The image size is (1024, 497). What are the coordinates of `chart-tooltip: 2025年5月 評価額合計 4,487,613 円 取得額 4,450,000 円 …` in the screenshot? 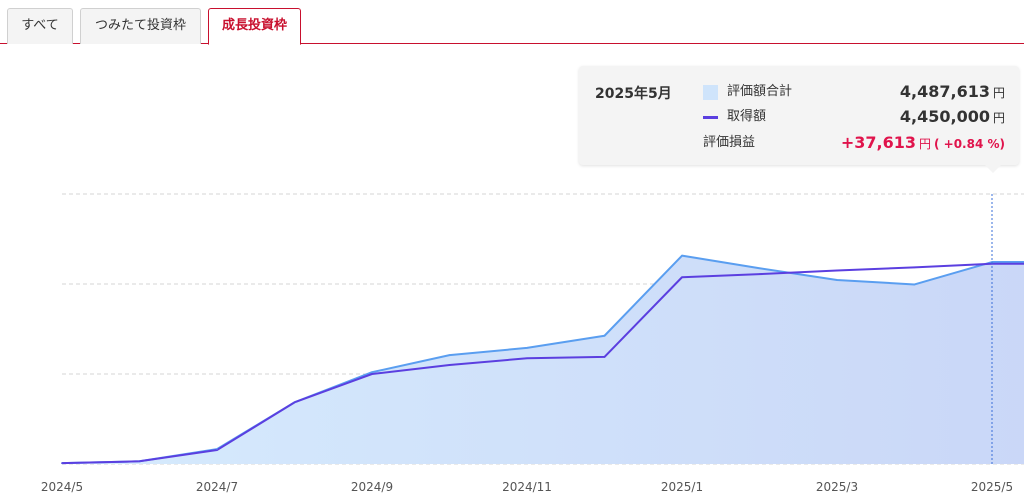 It's located at (799, 115).